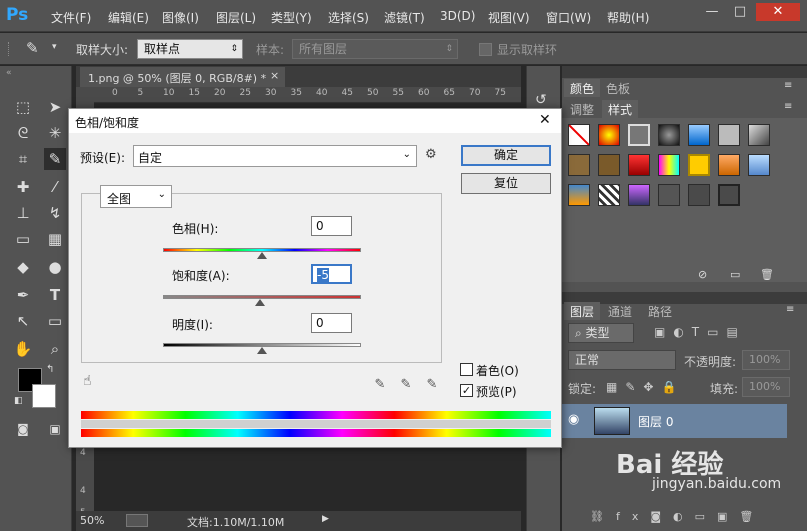 The width and height of the screenshot is (807, 531). What do you see at coordinates (23, 159) in the screenshot?
I see `crop-tool-icon: ⌗` at bounding box center [23, 159].